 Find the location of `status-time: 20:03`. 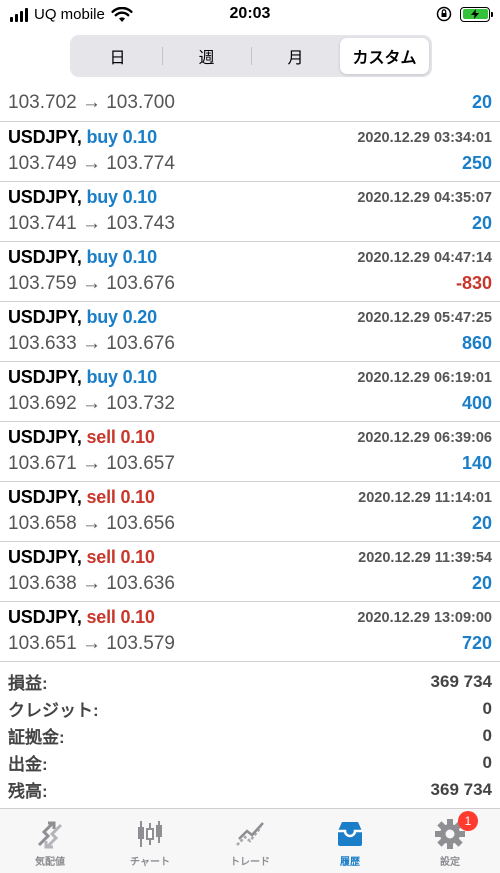

status-time: 20:03 is located at coordinates (250, 13).